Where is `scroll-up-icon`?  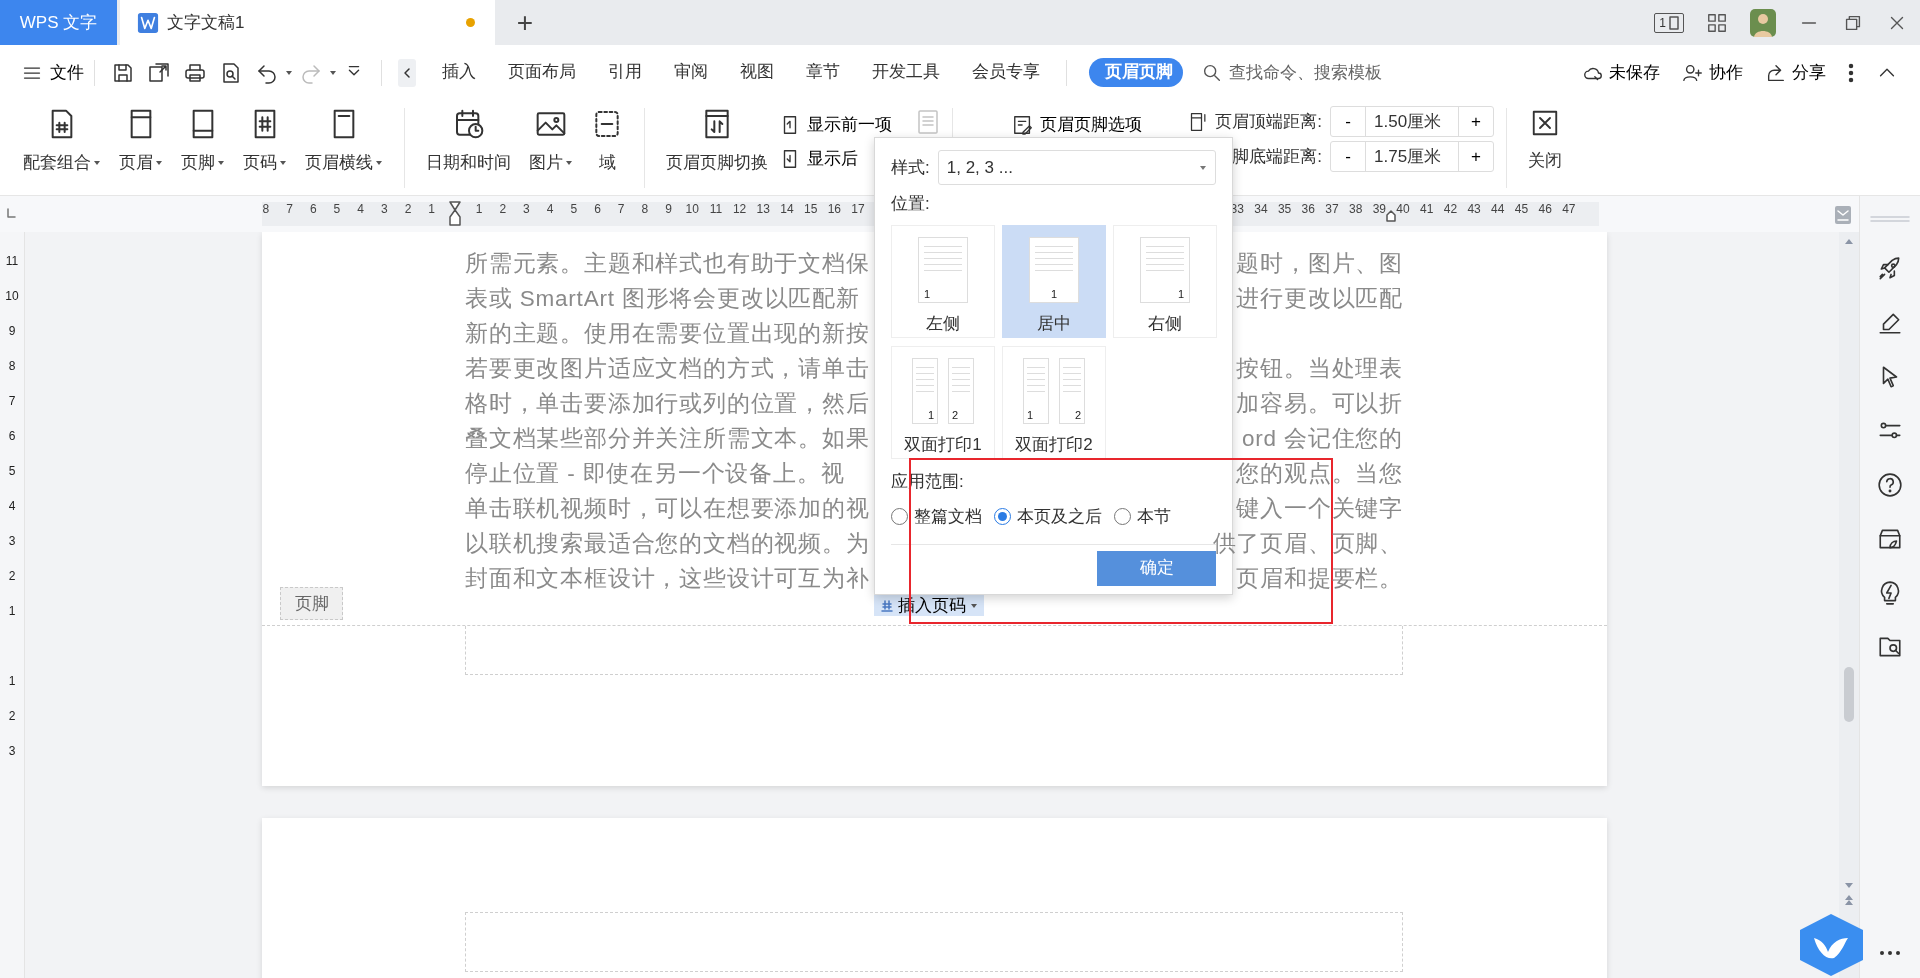
scroll-up-icon is located at coordinates (1849, 241).